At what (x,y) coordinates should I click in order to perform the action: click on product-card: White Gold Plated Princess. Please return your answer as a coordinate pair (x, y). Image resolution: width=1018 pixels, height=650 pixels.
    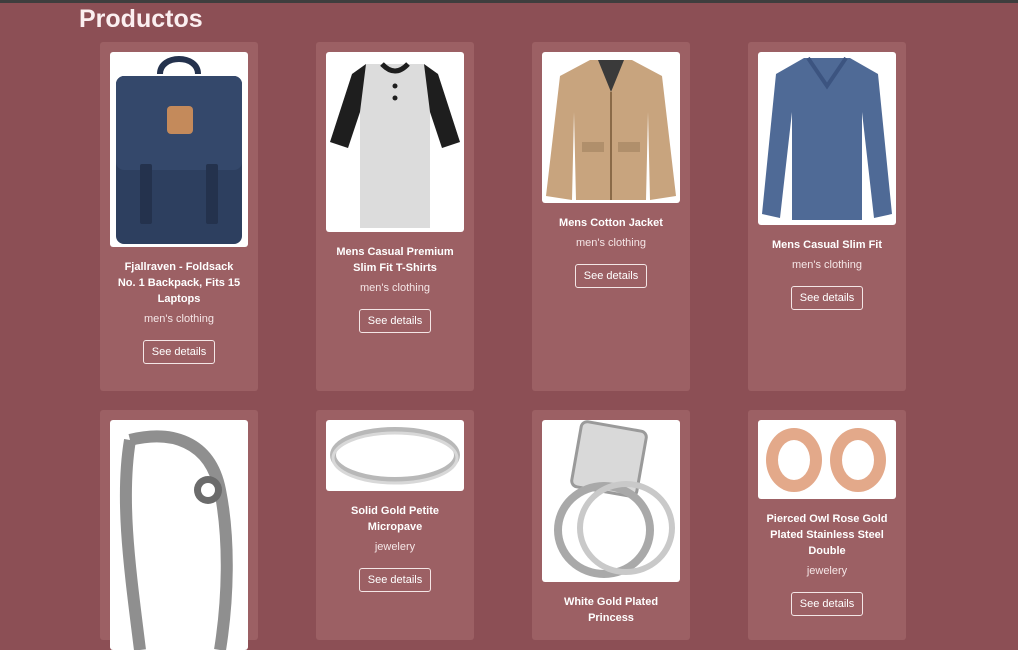
    Looking at the image, I should click on (611, 525).